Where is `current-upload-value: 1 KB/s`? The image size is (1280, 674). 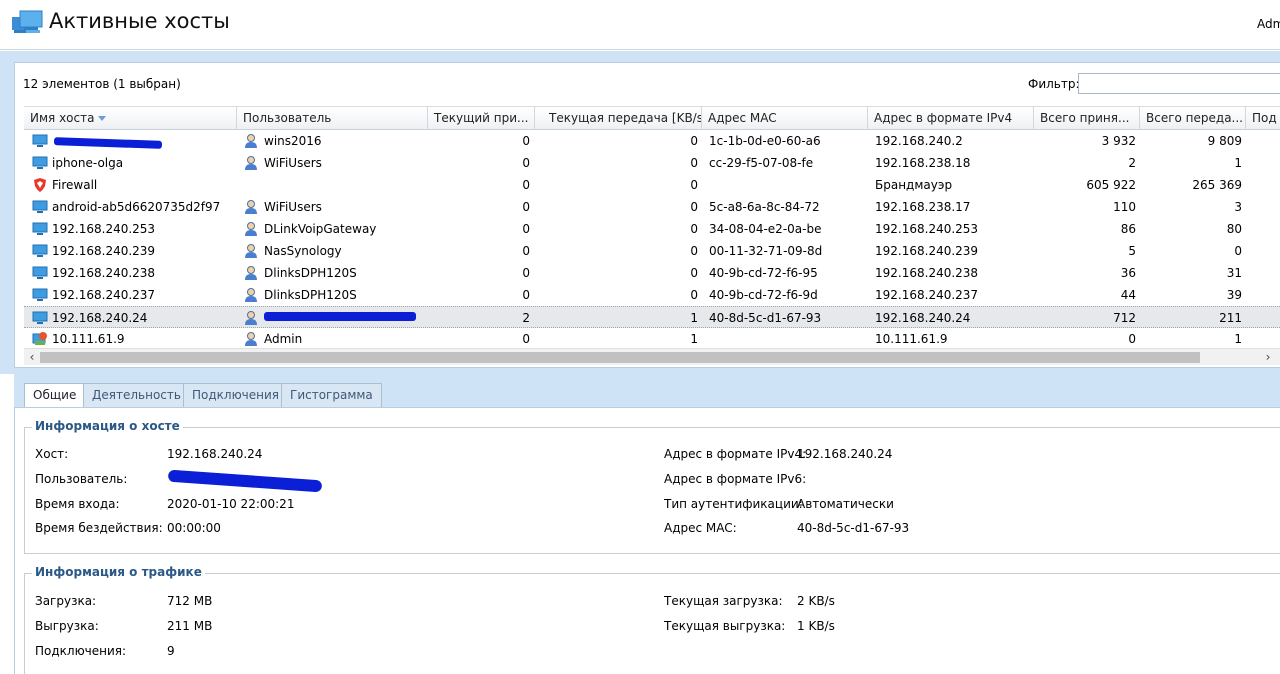
current-upload-value: 1 KB/s is located at coordinates (816, 626).